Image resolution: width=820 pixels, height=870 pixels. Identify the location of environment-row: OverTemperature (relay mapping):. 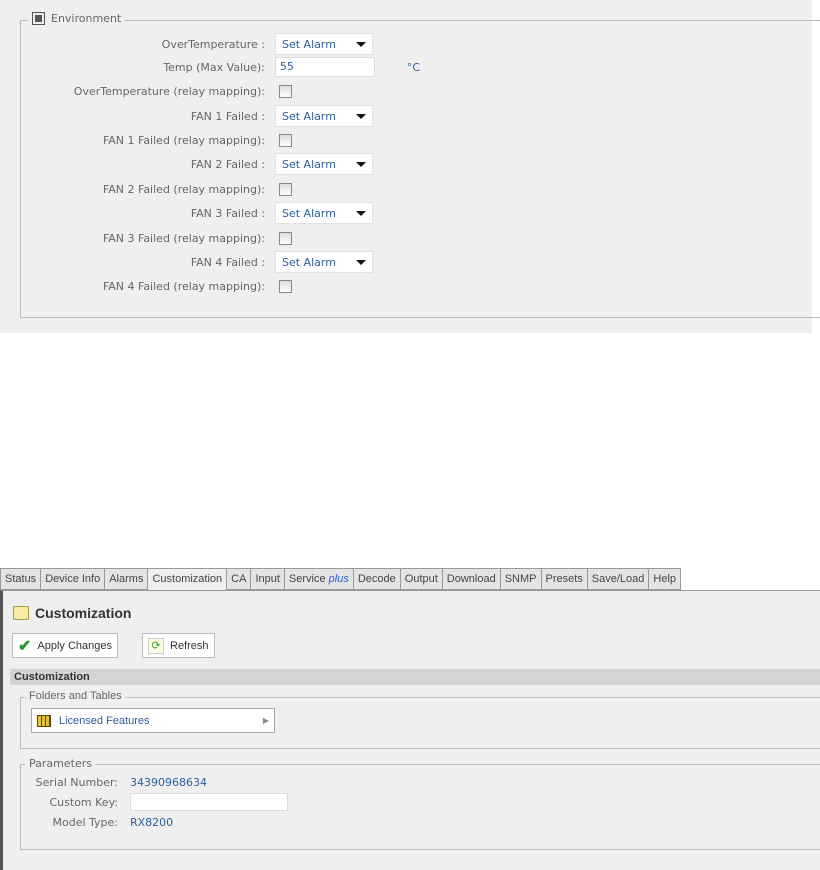
(210, 91).